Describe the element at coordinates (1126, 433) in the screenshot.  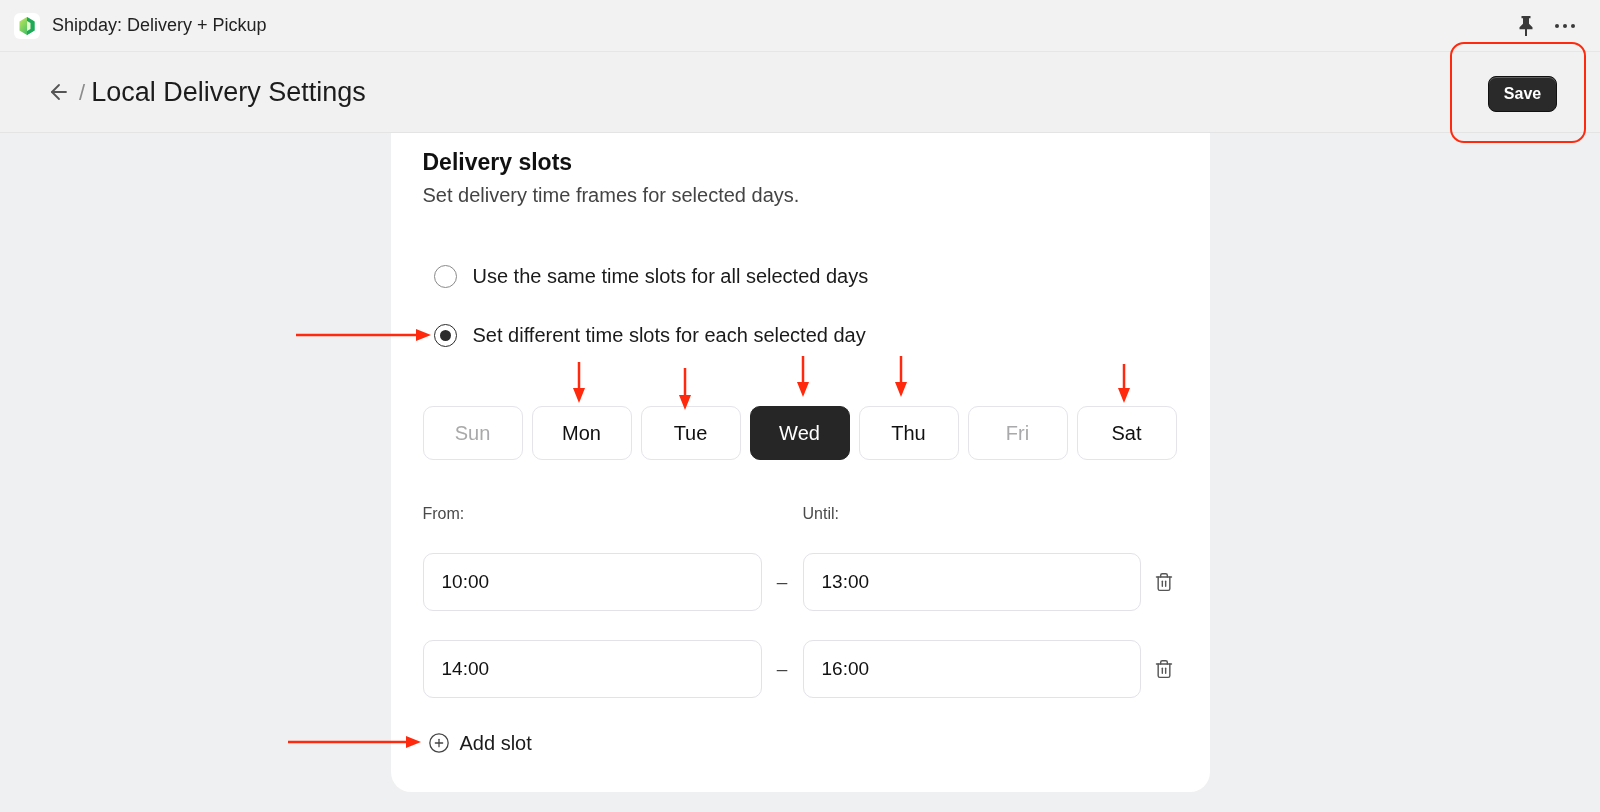
I see `day-button: Sat` at that location.